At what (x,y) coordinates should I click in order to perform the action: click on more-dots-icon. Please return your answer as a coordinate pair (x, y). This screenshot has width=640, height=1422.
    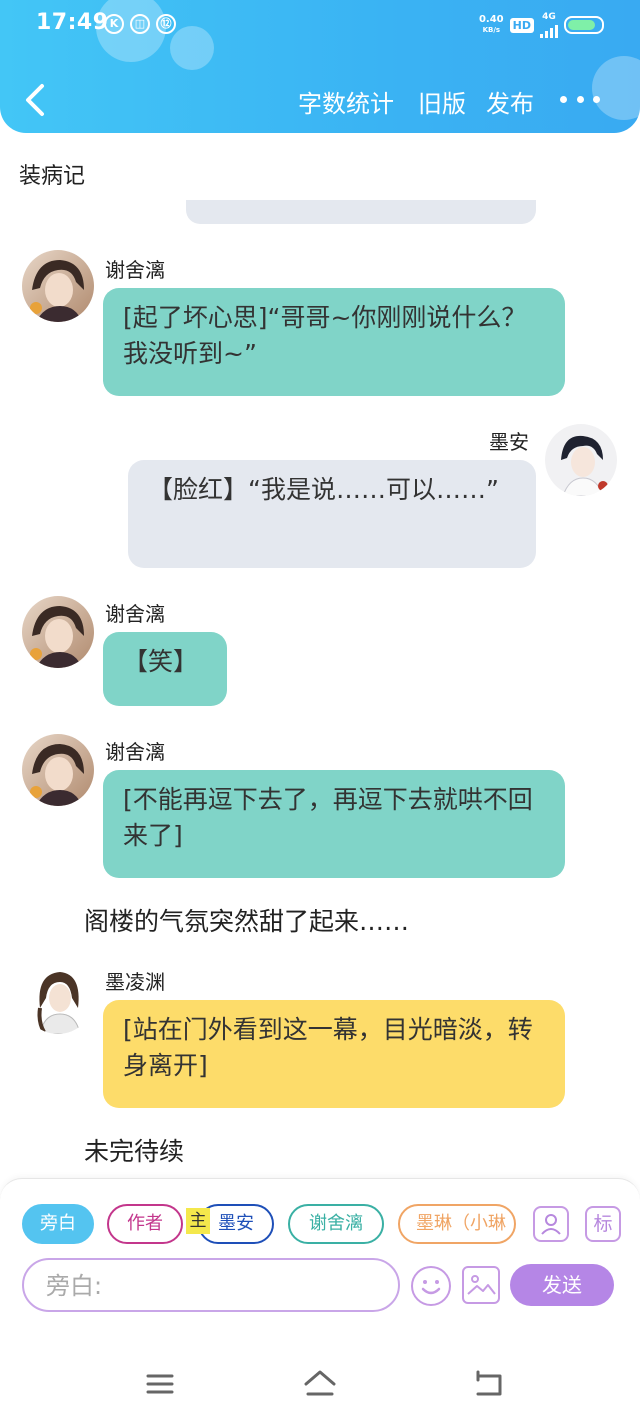
    Looking at the image, I should click on (563, 99).